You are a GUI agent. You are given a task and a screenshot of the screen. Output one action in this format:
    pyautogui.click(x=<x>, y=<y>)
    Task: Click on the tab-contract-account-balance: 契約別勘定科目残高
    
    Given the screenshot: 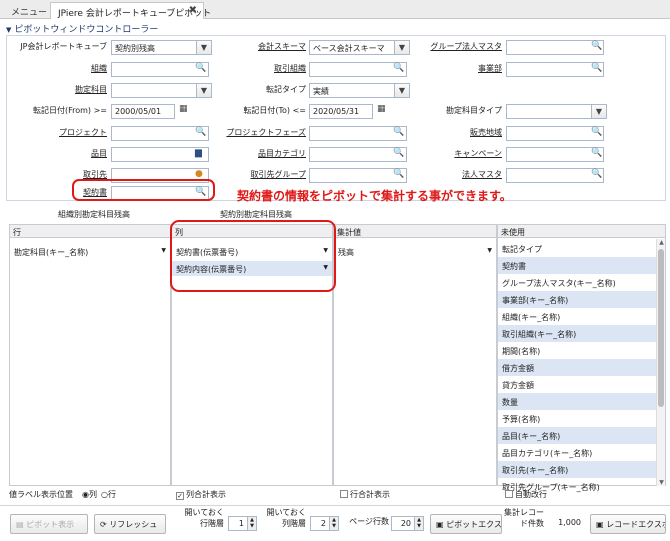 What is the action you would take?
    pyautogui.click(x=256, y=214)
    